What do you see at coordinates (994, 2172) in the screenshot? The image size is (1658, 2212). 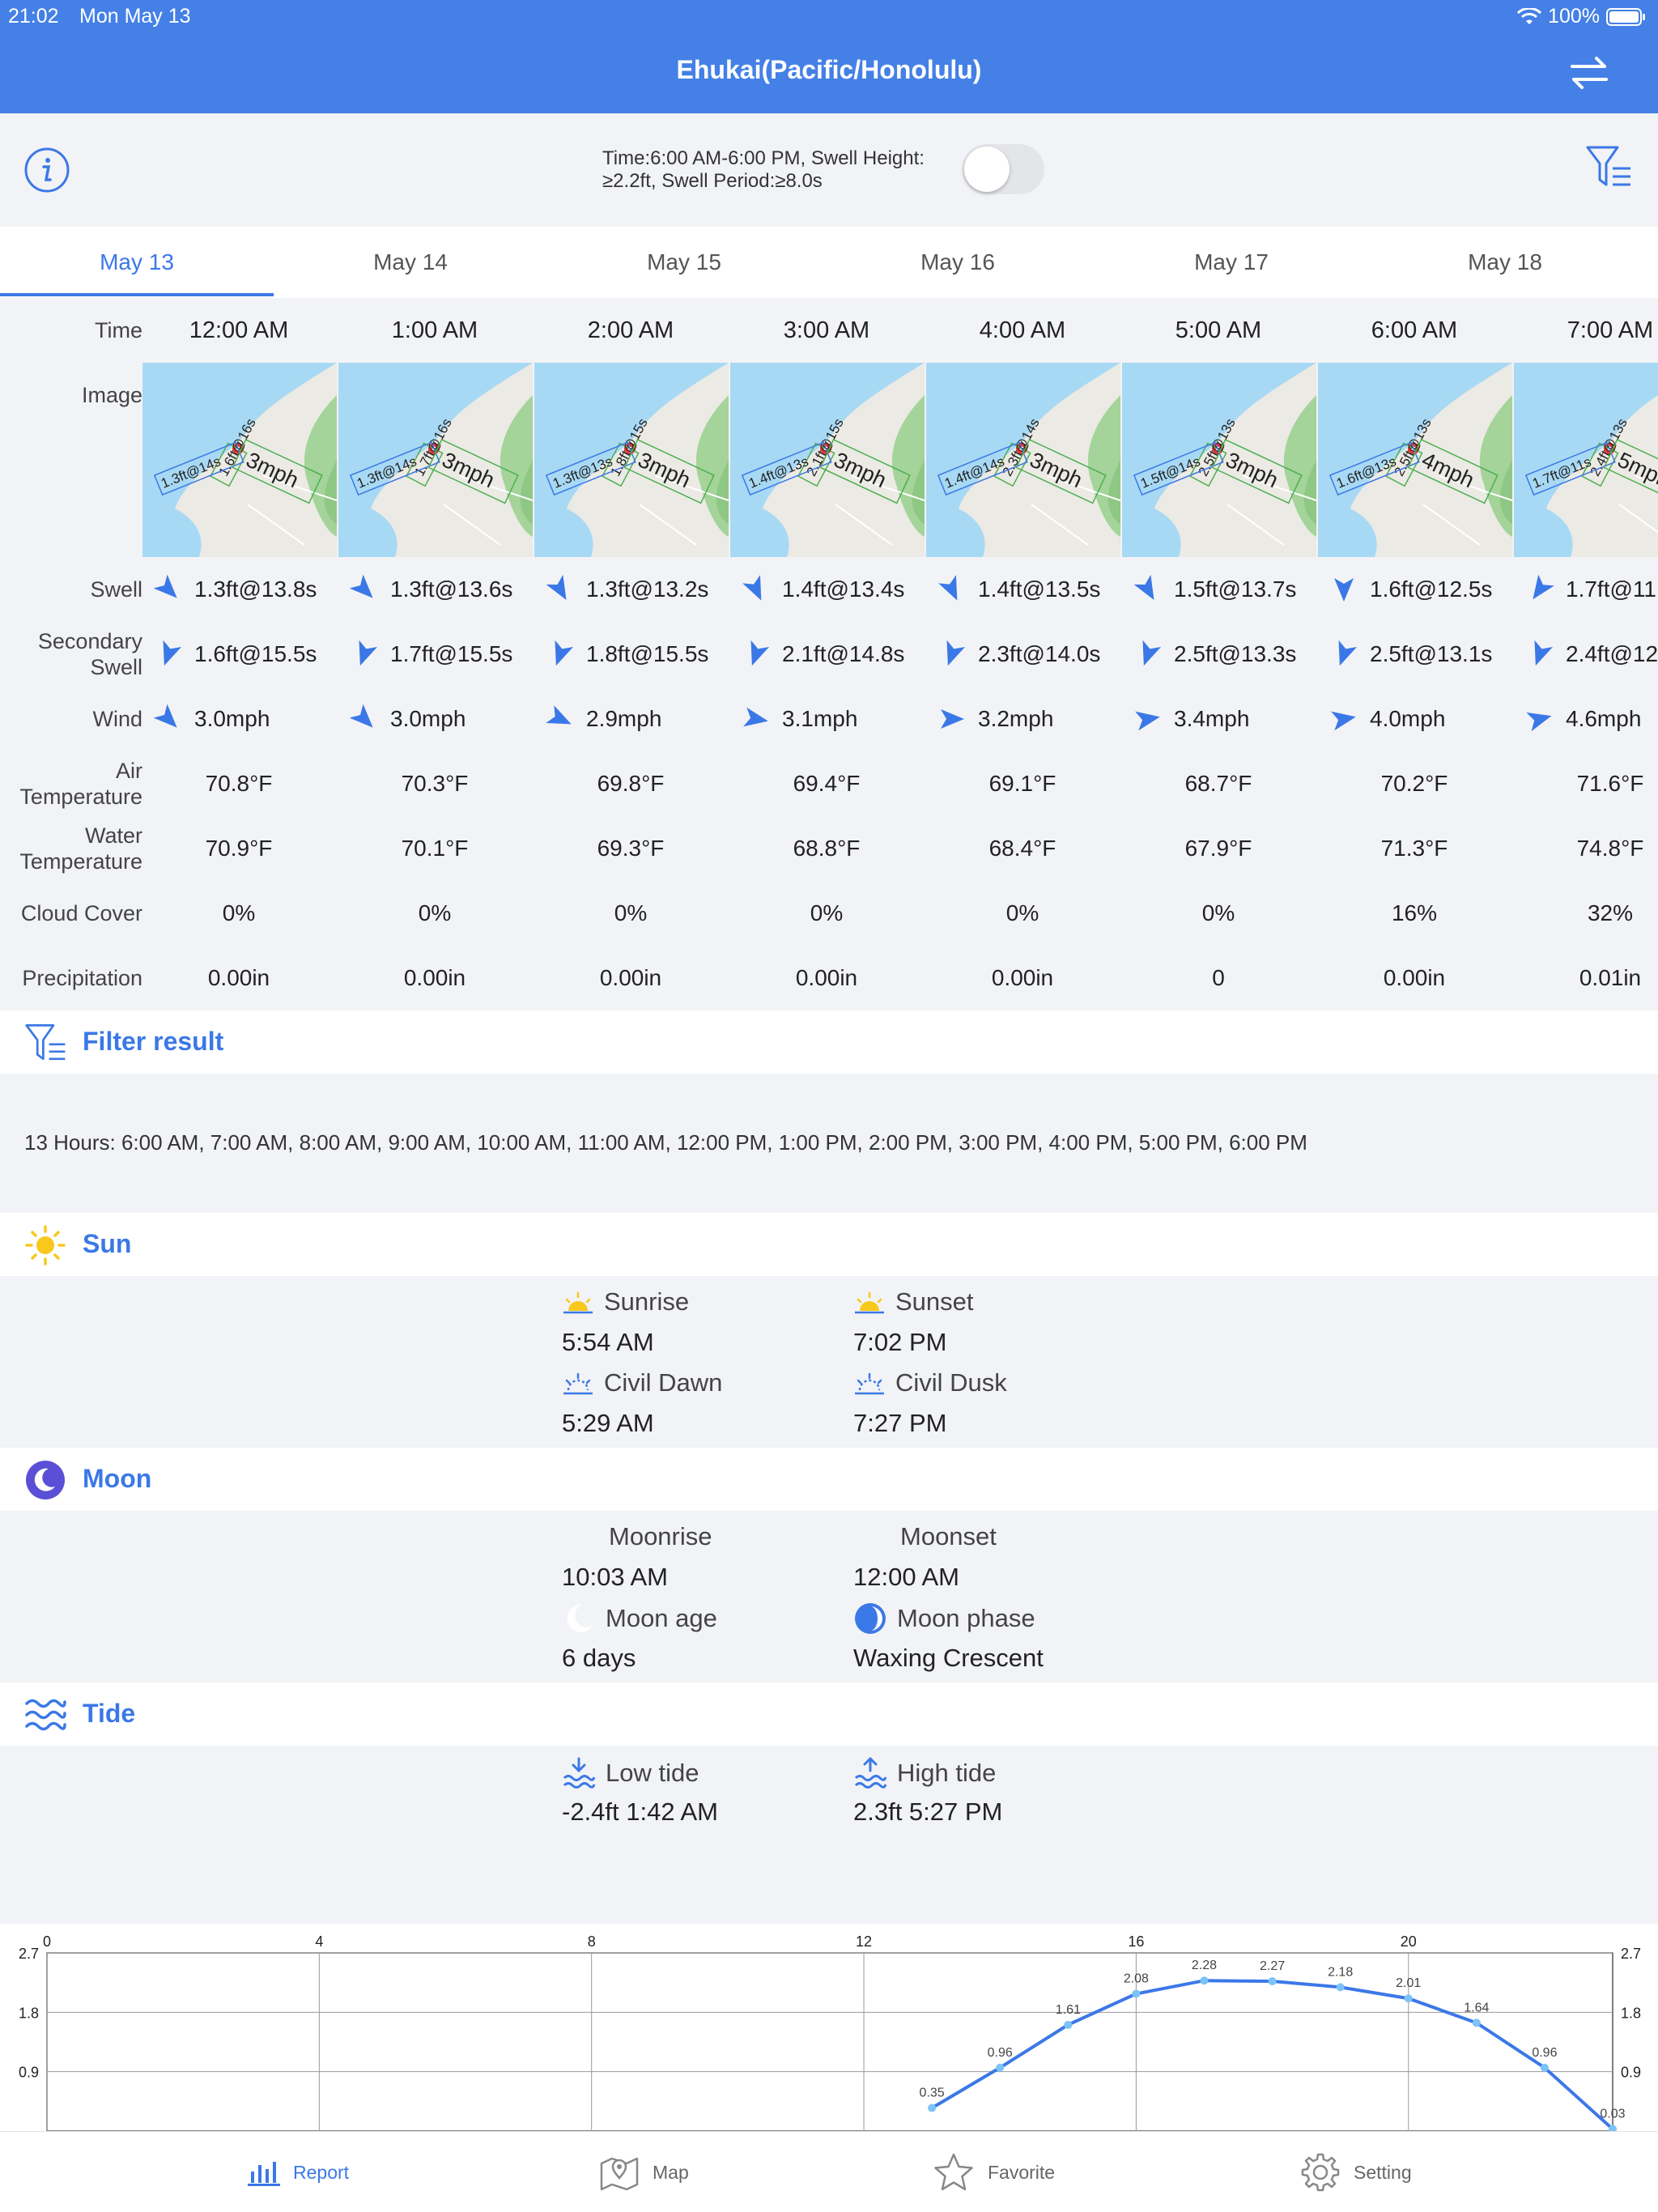 I see `tab-favorite: Favorite` at bounding box center [994, 2172].